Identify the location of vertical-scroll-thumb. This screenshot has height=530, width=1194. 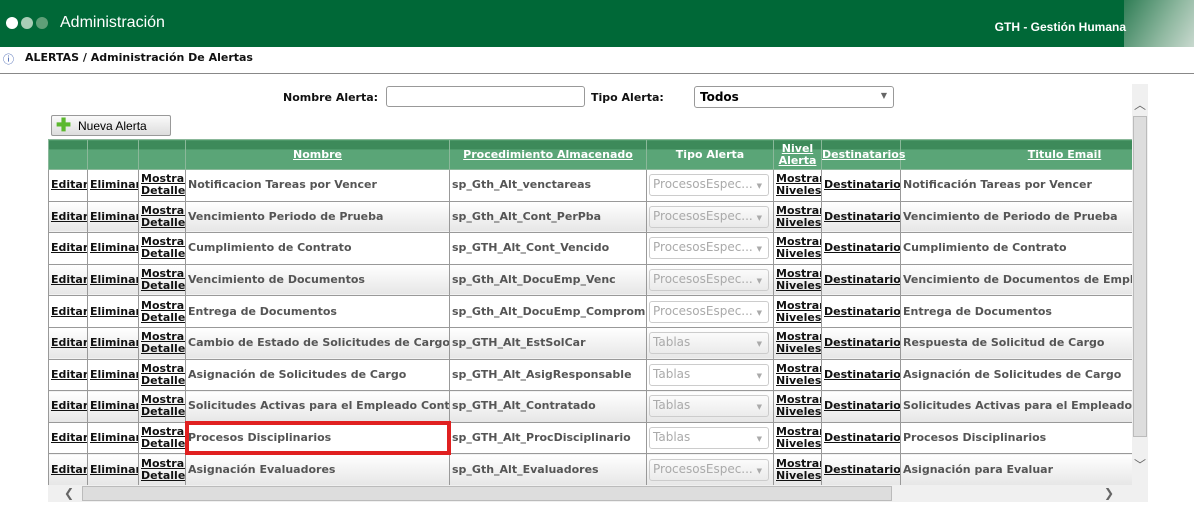
(1140, 276).